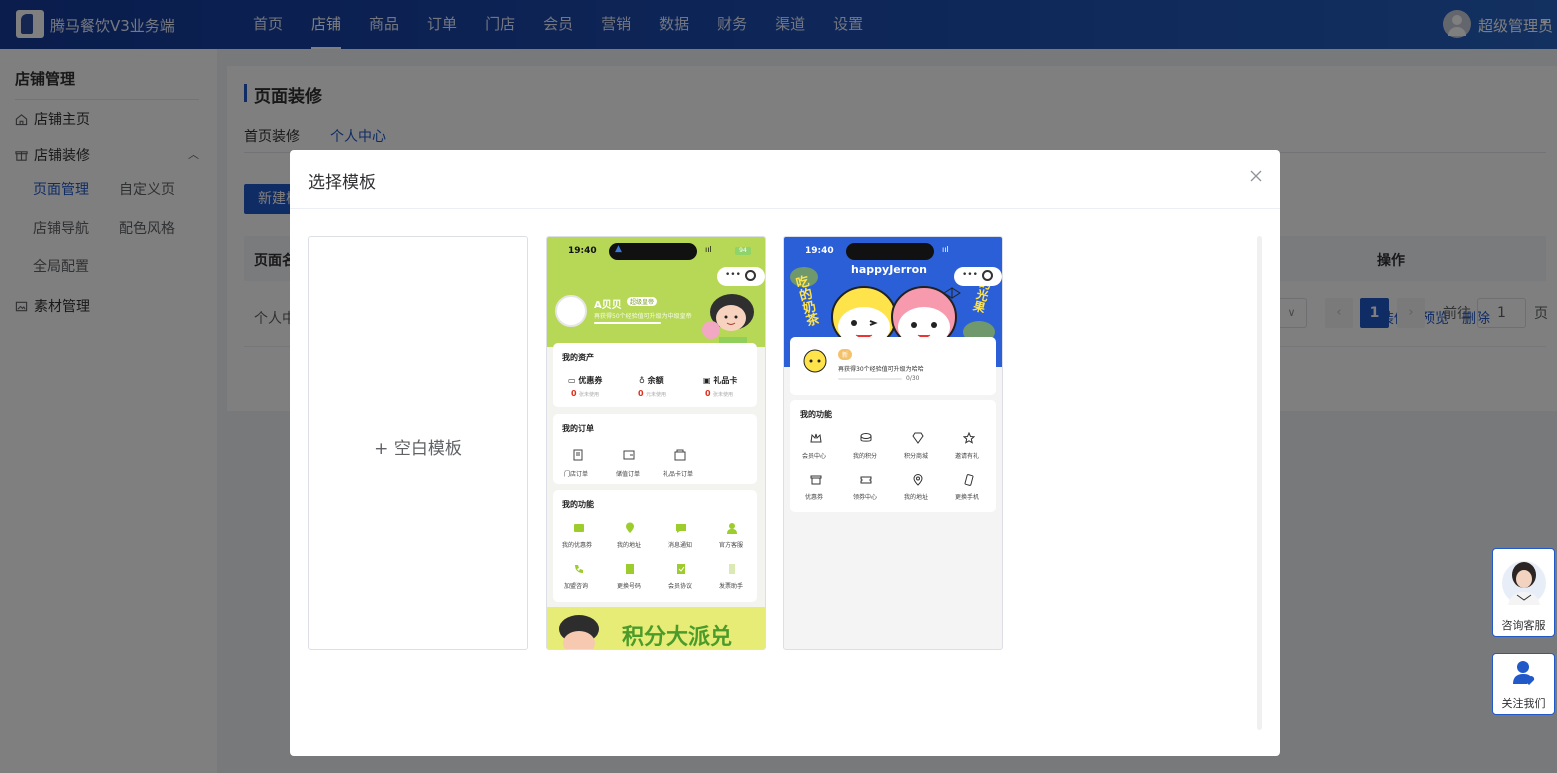 This screenshot has height=773, width=1557. Describe the element at coordinates (655, 380) in the screenshot. I see `asset-label: 余额` at that location.